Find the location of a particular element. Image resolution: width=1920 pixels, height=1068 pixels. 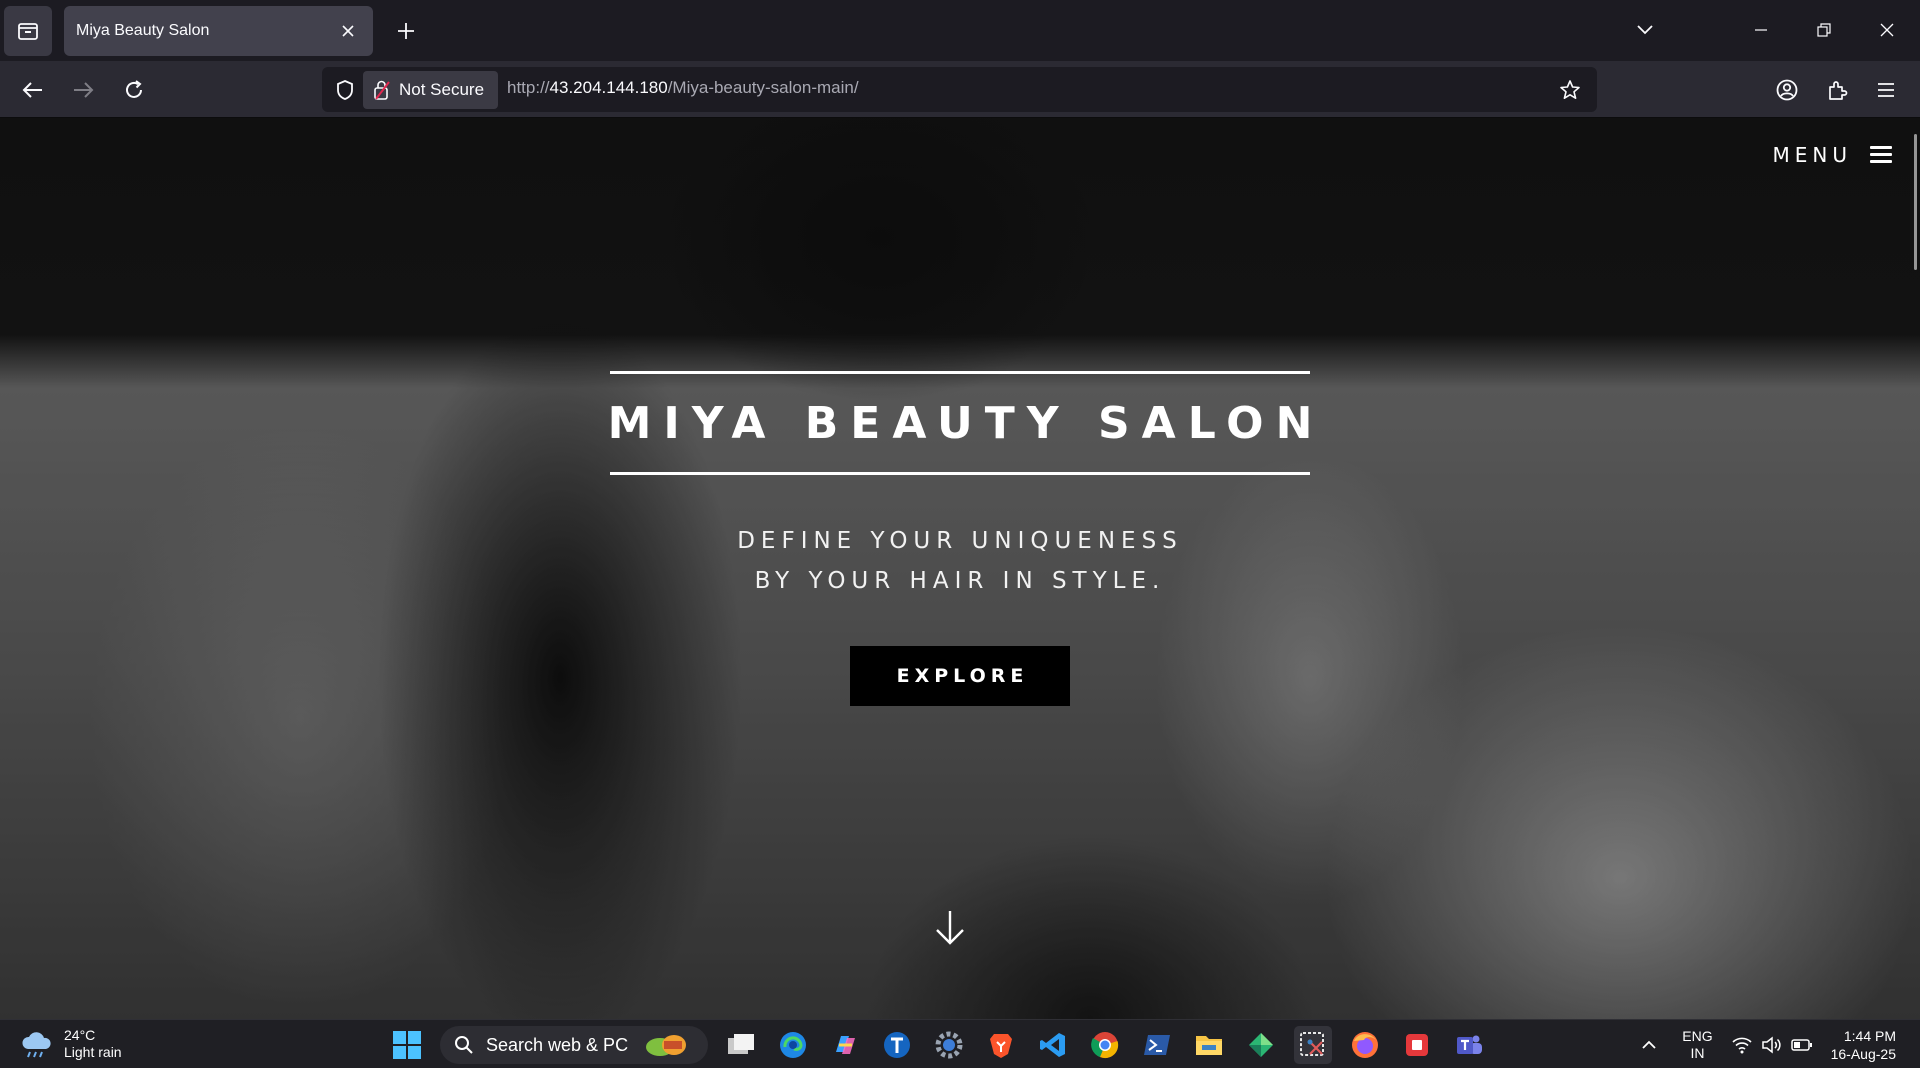

firefox-view-icon is located at coordinates (28, 31).